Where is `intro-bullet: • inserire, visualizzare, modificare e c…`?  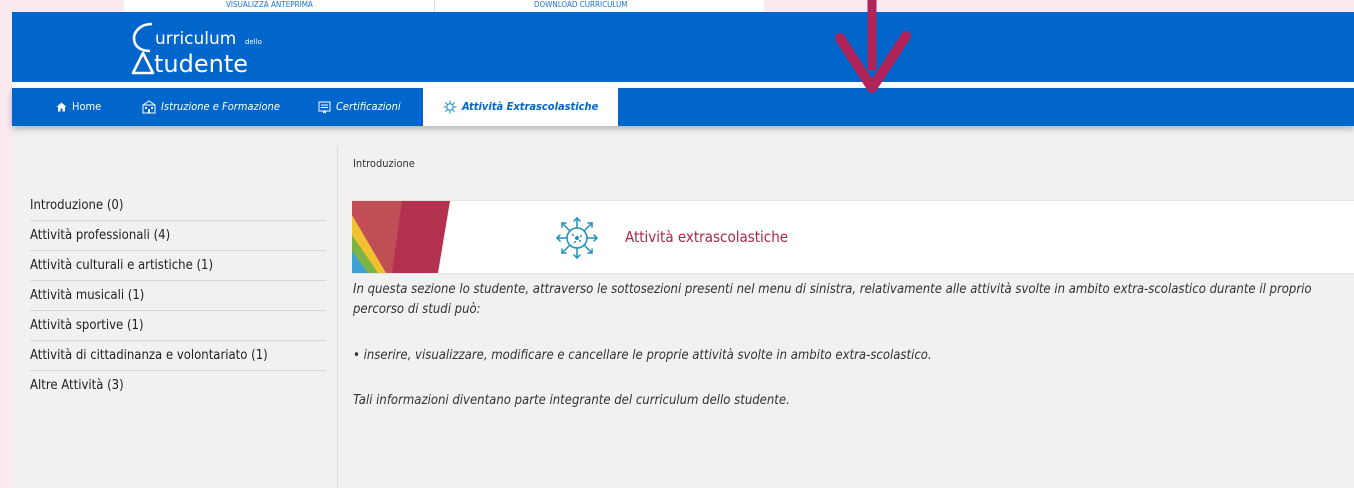
intro-bullet: • inserire, visualizzare, modificare e c… is located at coordinates (642, 355).